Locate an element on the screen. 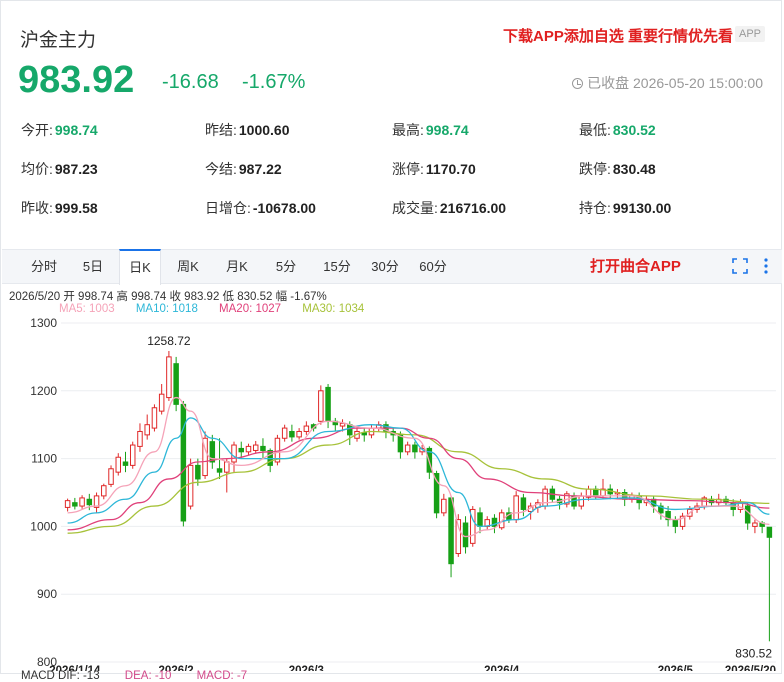 The image size is (784, 682). tab-period-5: 5分 is located at coordinates (286, 266).